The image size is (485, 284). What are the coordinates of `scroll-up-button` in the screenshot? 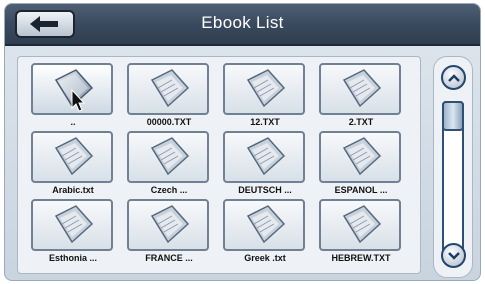 It's located at (453, 77).